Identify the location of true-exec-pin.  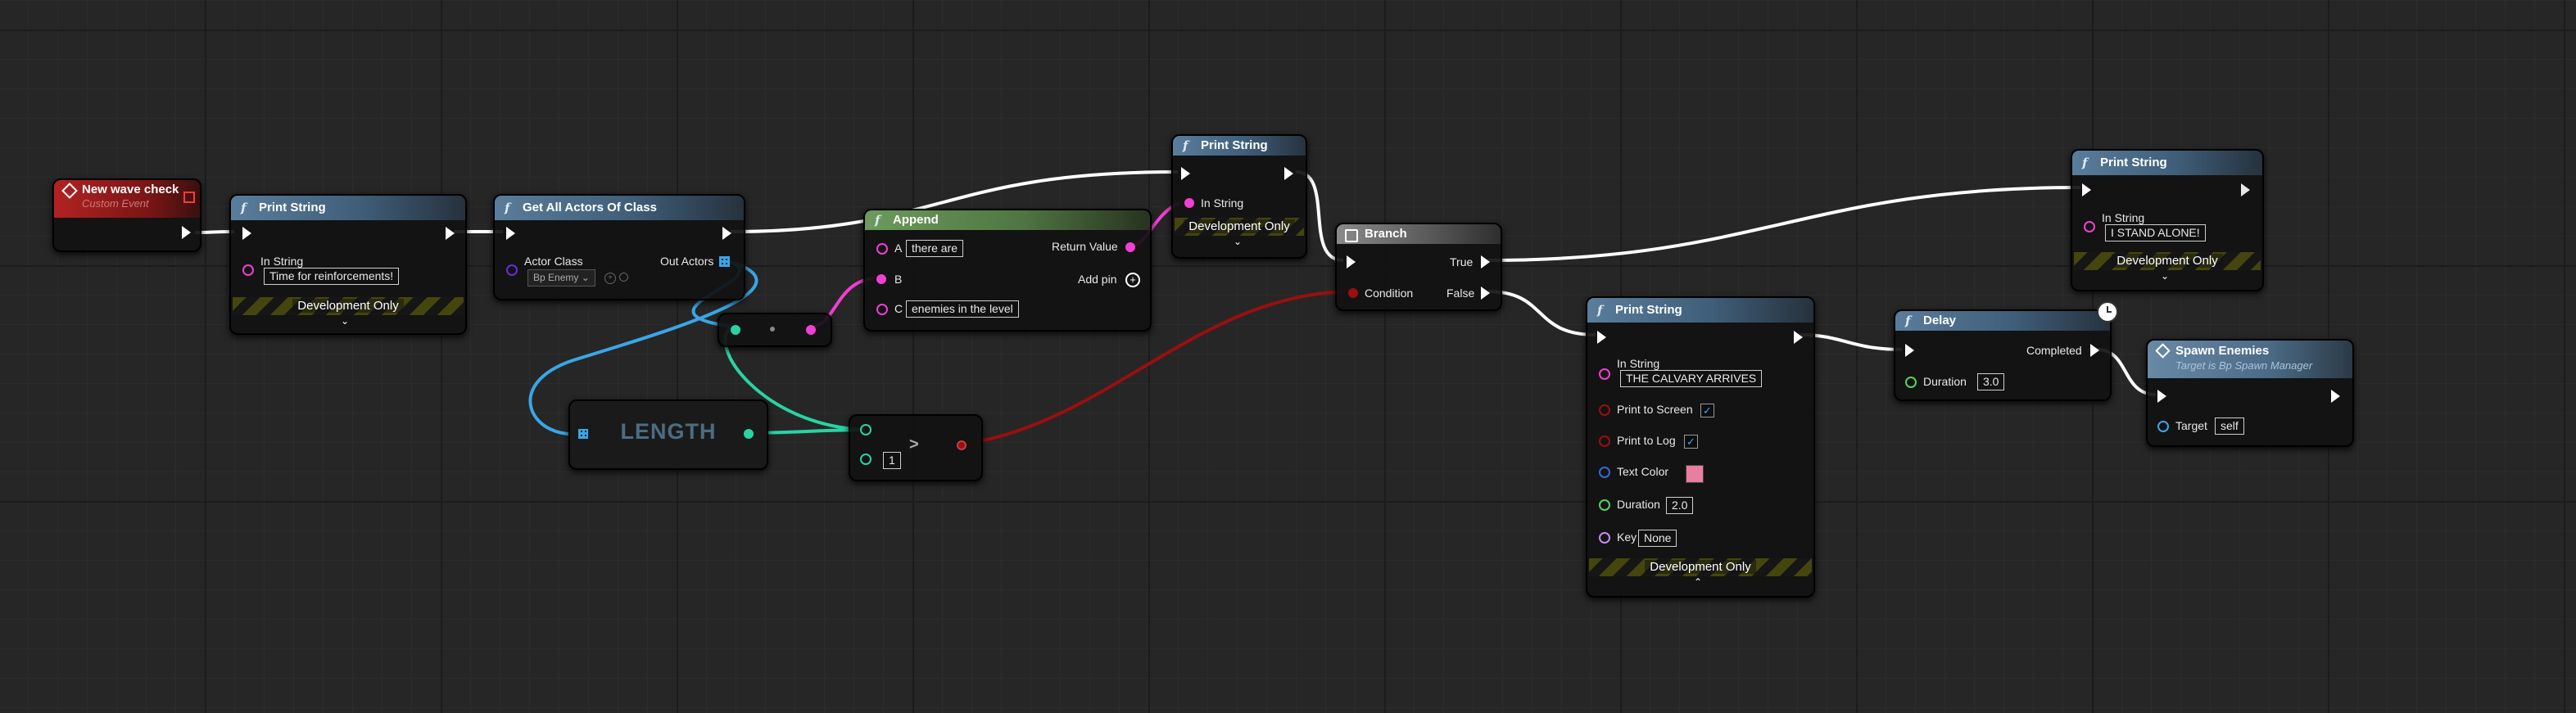
(1485, 262).